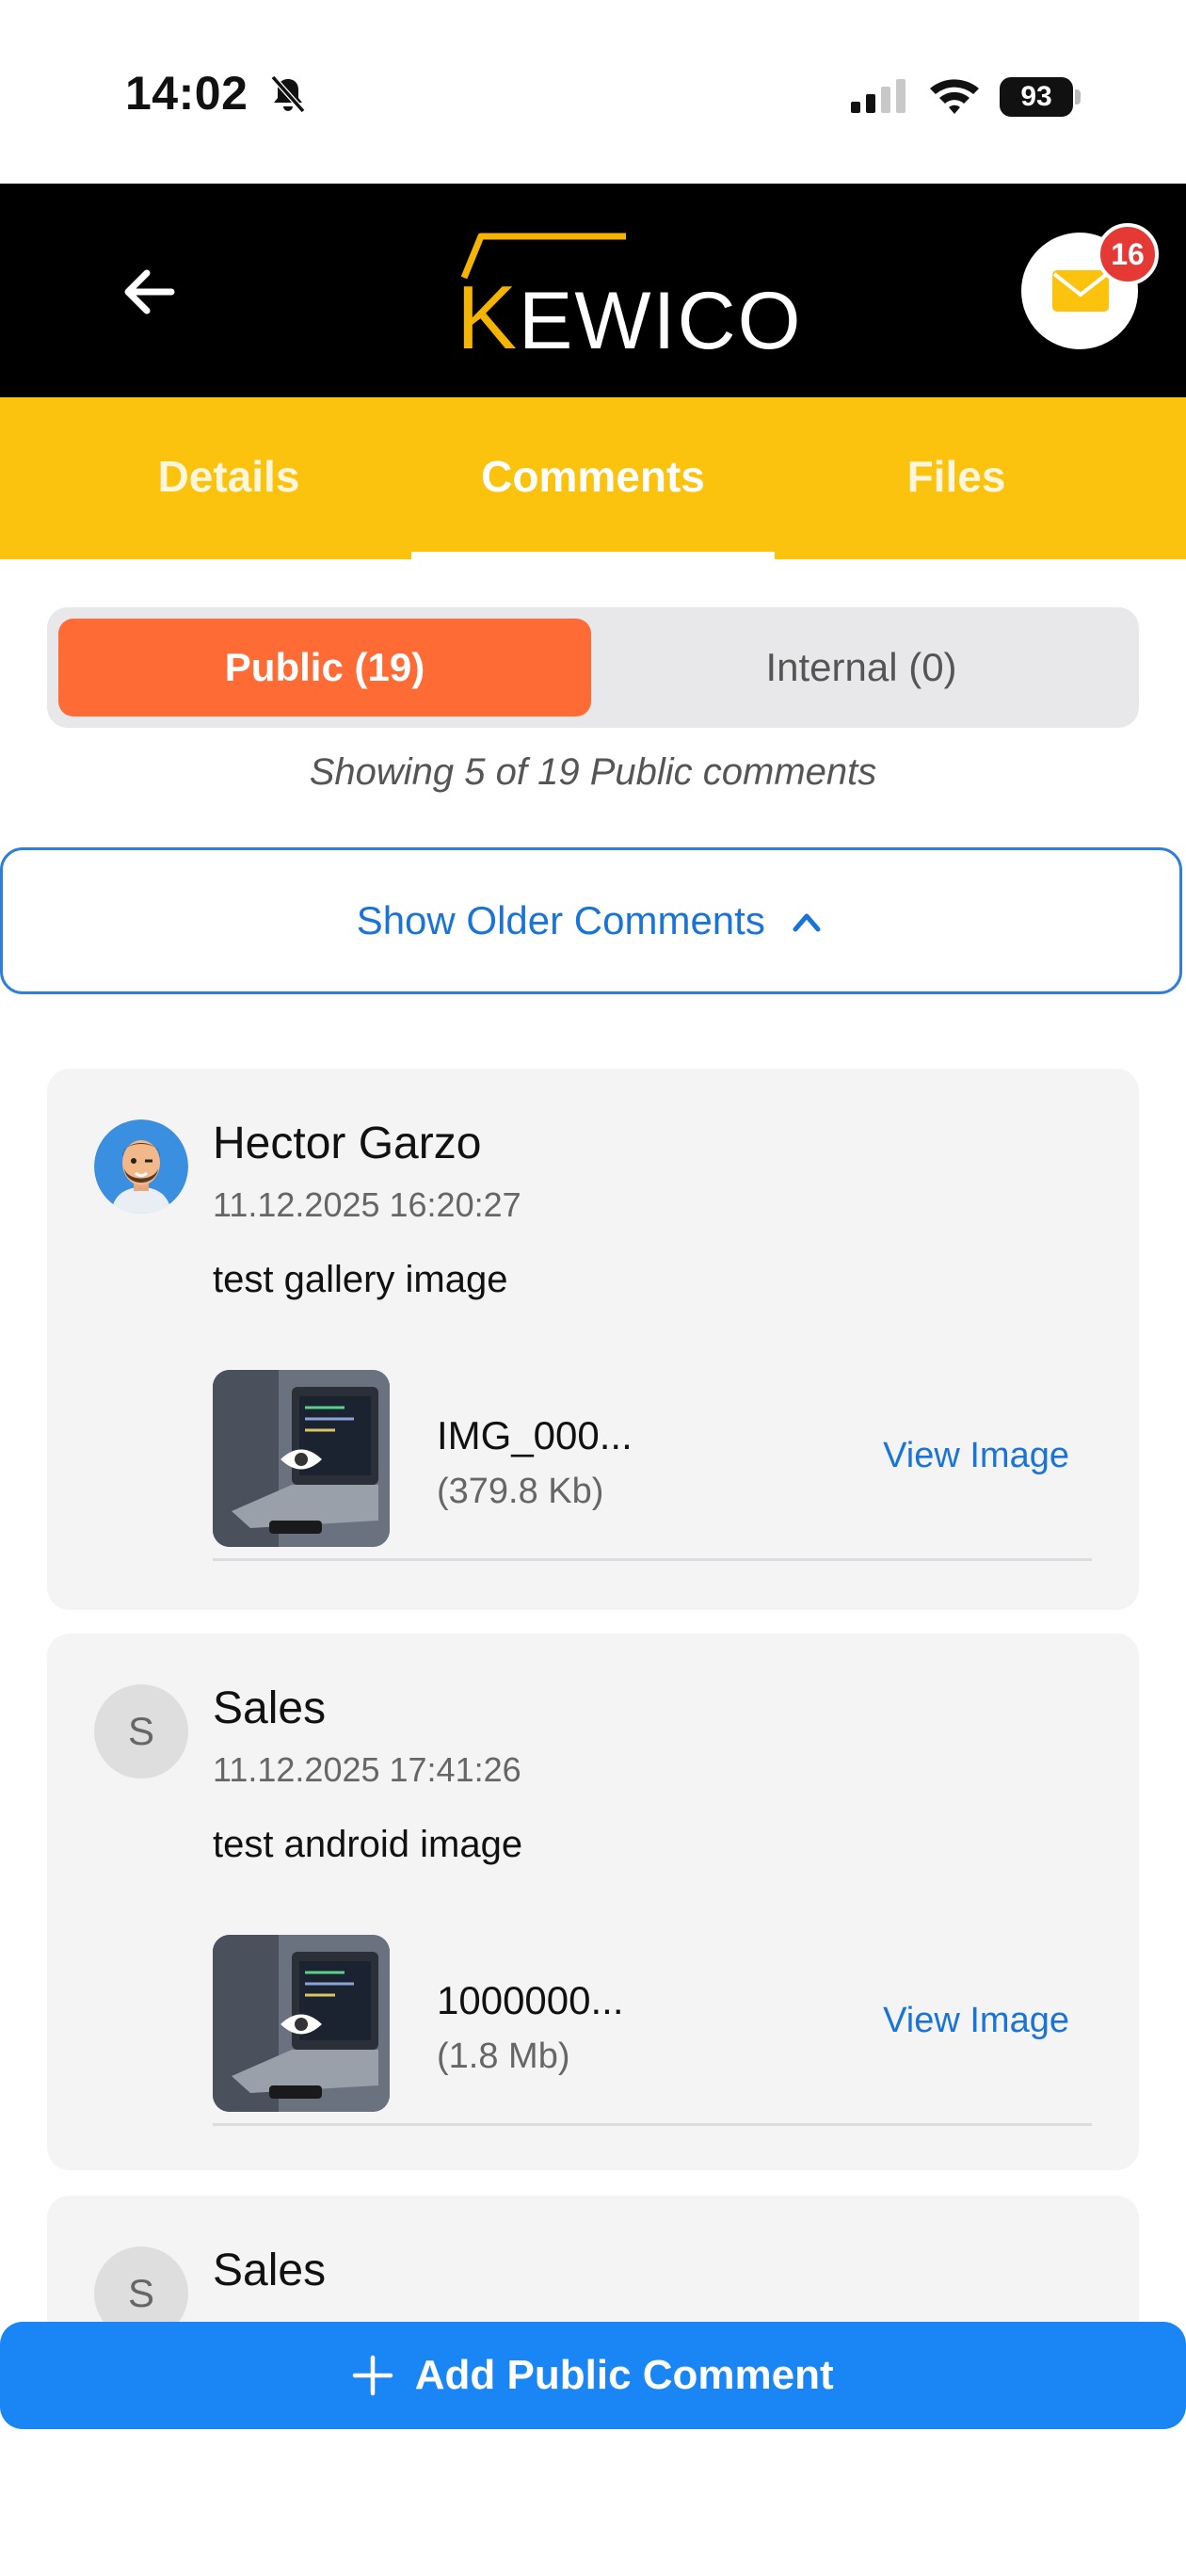  I want to click on chevron-up-icon, so click(807, 922).